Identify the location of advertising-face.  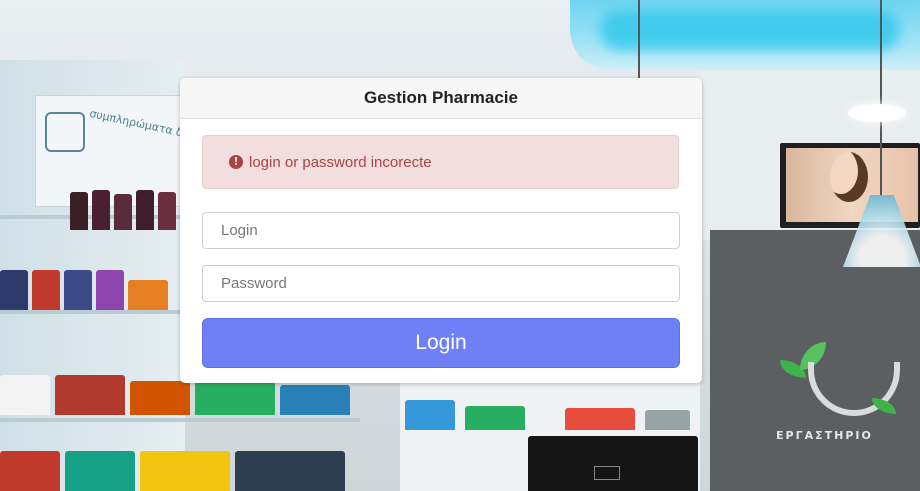
(849, 177).